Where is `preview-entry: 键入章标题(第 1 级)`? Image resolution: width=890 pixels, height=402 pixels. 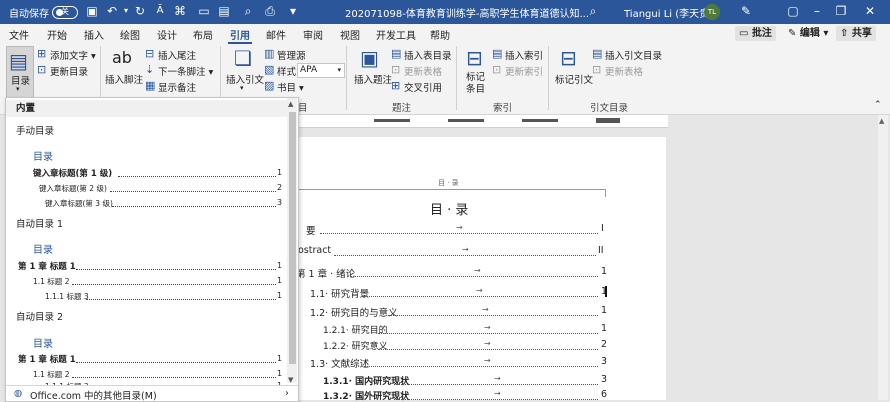
preview-entry: 键入章标题(第 1 级) is located at coordinates (73, 174).